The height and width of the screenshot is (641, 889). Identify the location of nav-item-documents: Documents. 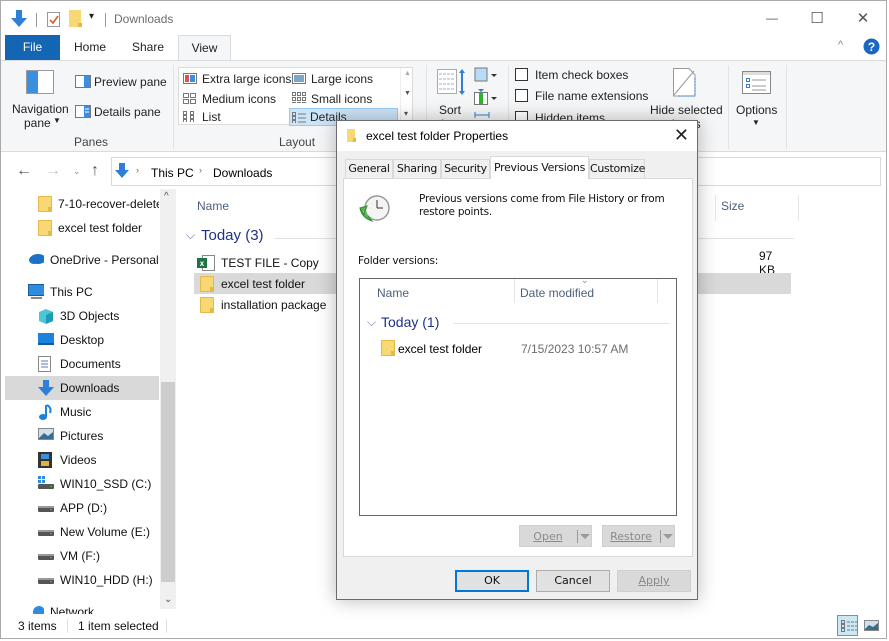
(82, 364).